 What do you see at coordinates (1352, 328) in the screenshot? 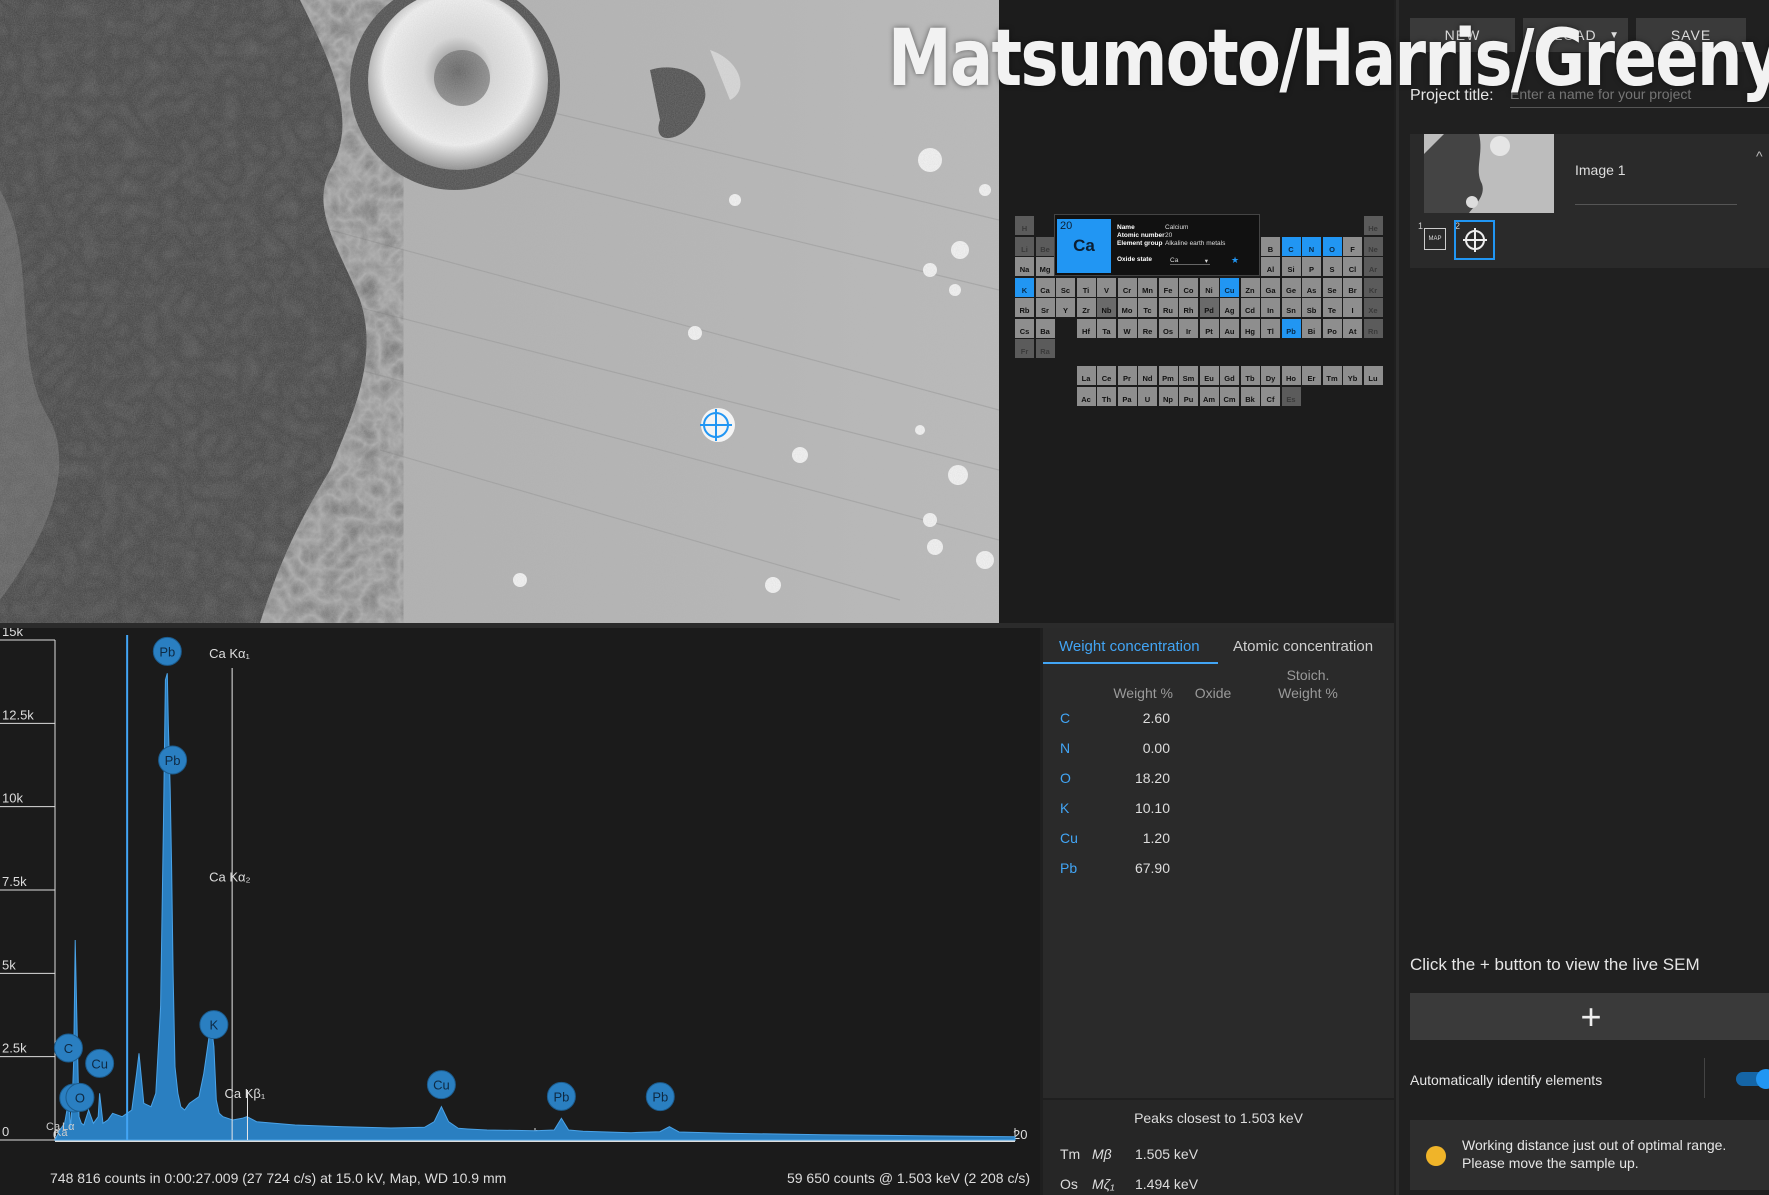
I see `element-At: At` at bounding box center [1352, 328].